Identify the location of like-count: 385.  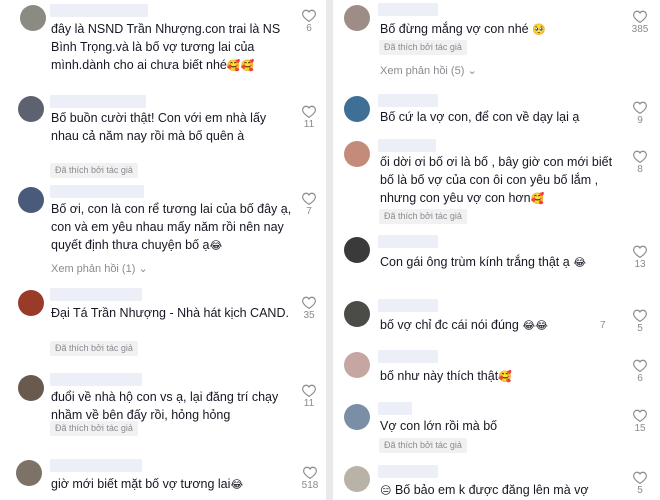
(640, 29).